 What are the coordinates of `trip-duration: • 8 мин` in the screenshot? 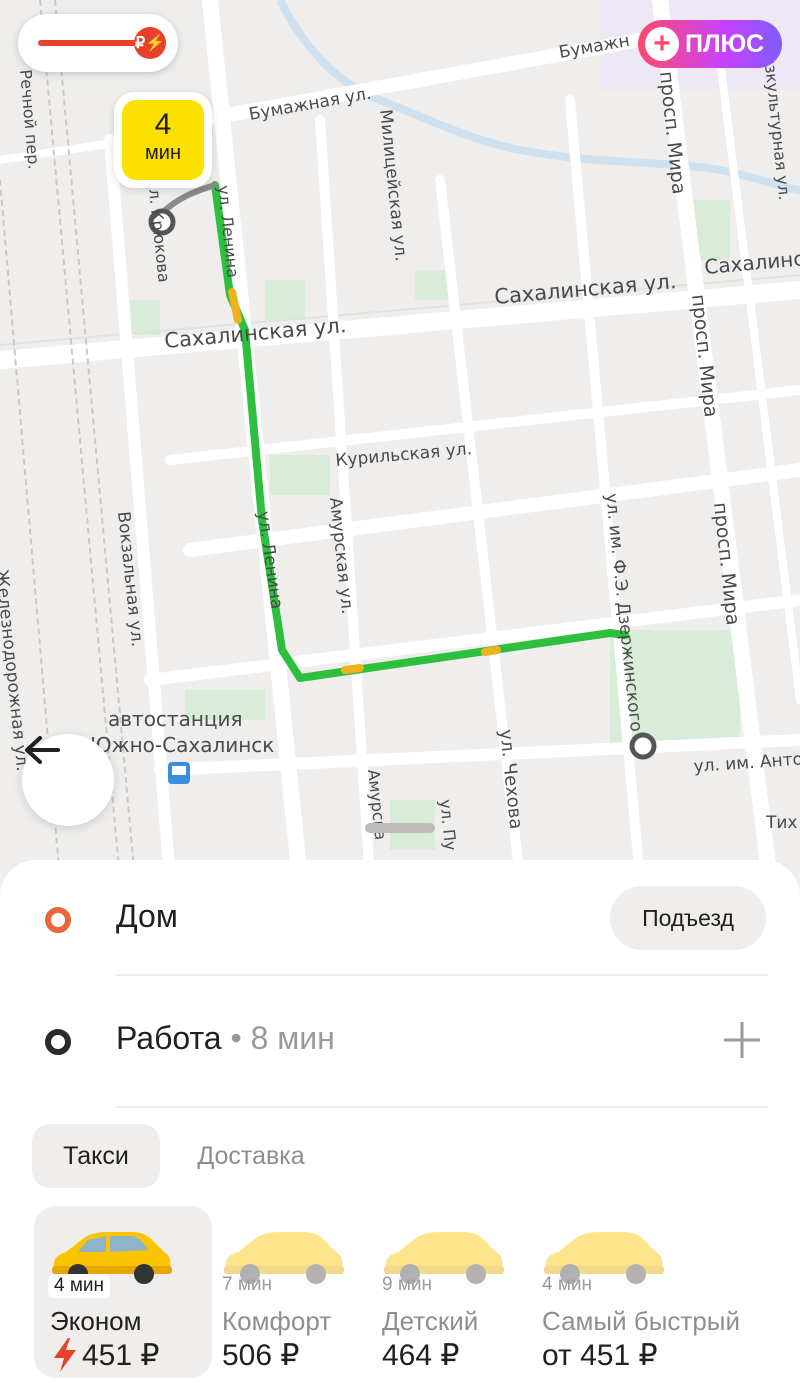 It's located at (278, 1038).